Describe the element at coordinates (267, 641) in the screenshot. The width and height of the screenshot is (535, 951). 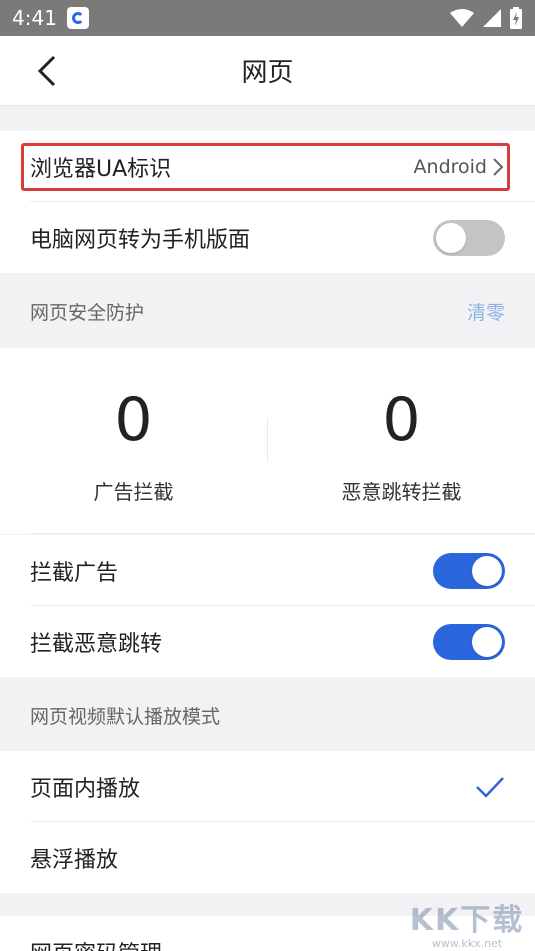
I see `block-redirect-row: 拦截恶意跳转` at that location.